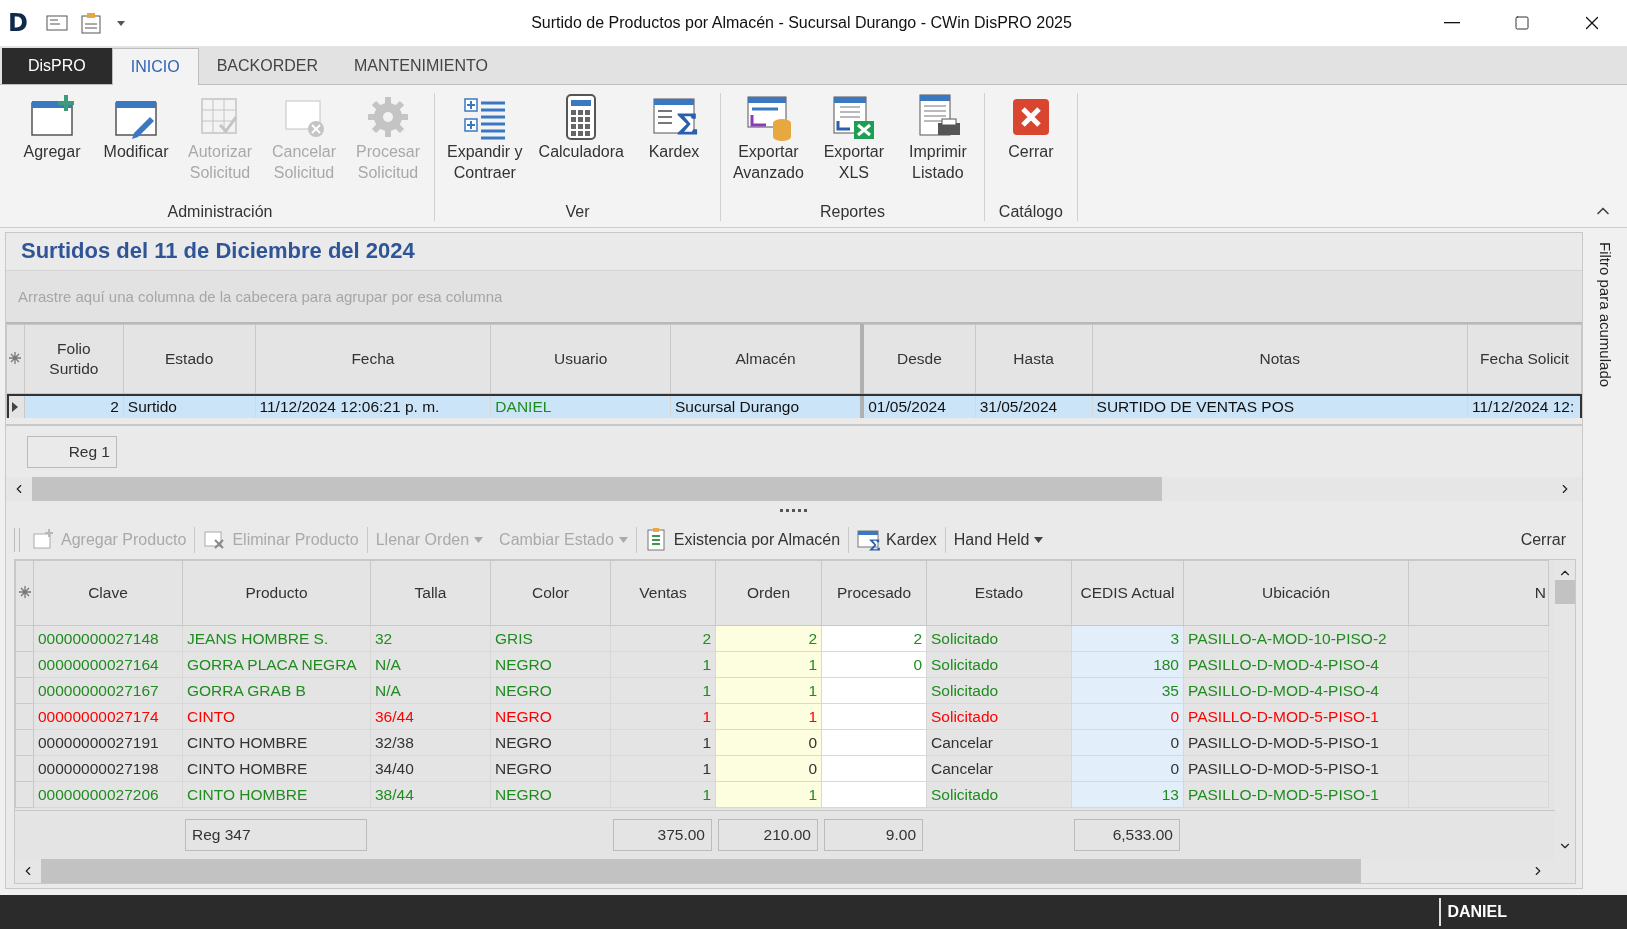 The image size is (1627, 929). Describe the element at coordinates (430, 742) in the screenshot. I see `table-cell: 32/38` at that location.